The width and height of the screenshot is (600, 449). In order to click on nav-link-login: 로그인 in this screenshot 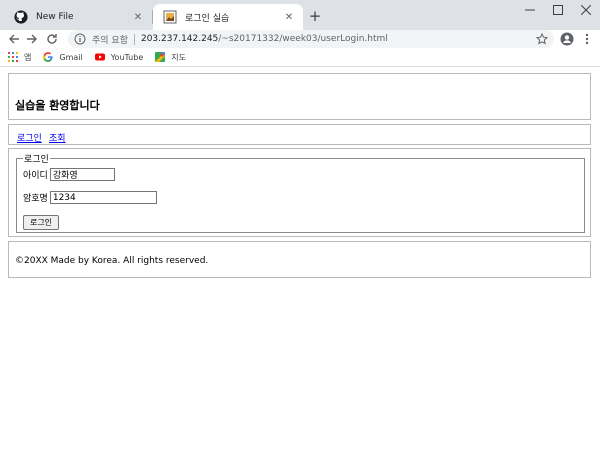, I will do `click(29, 137)`.